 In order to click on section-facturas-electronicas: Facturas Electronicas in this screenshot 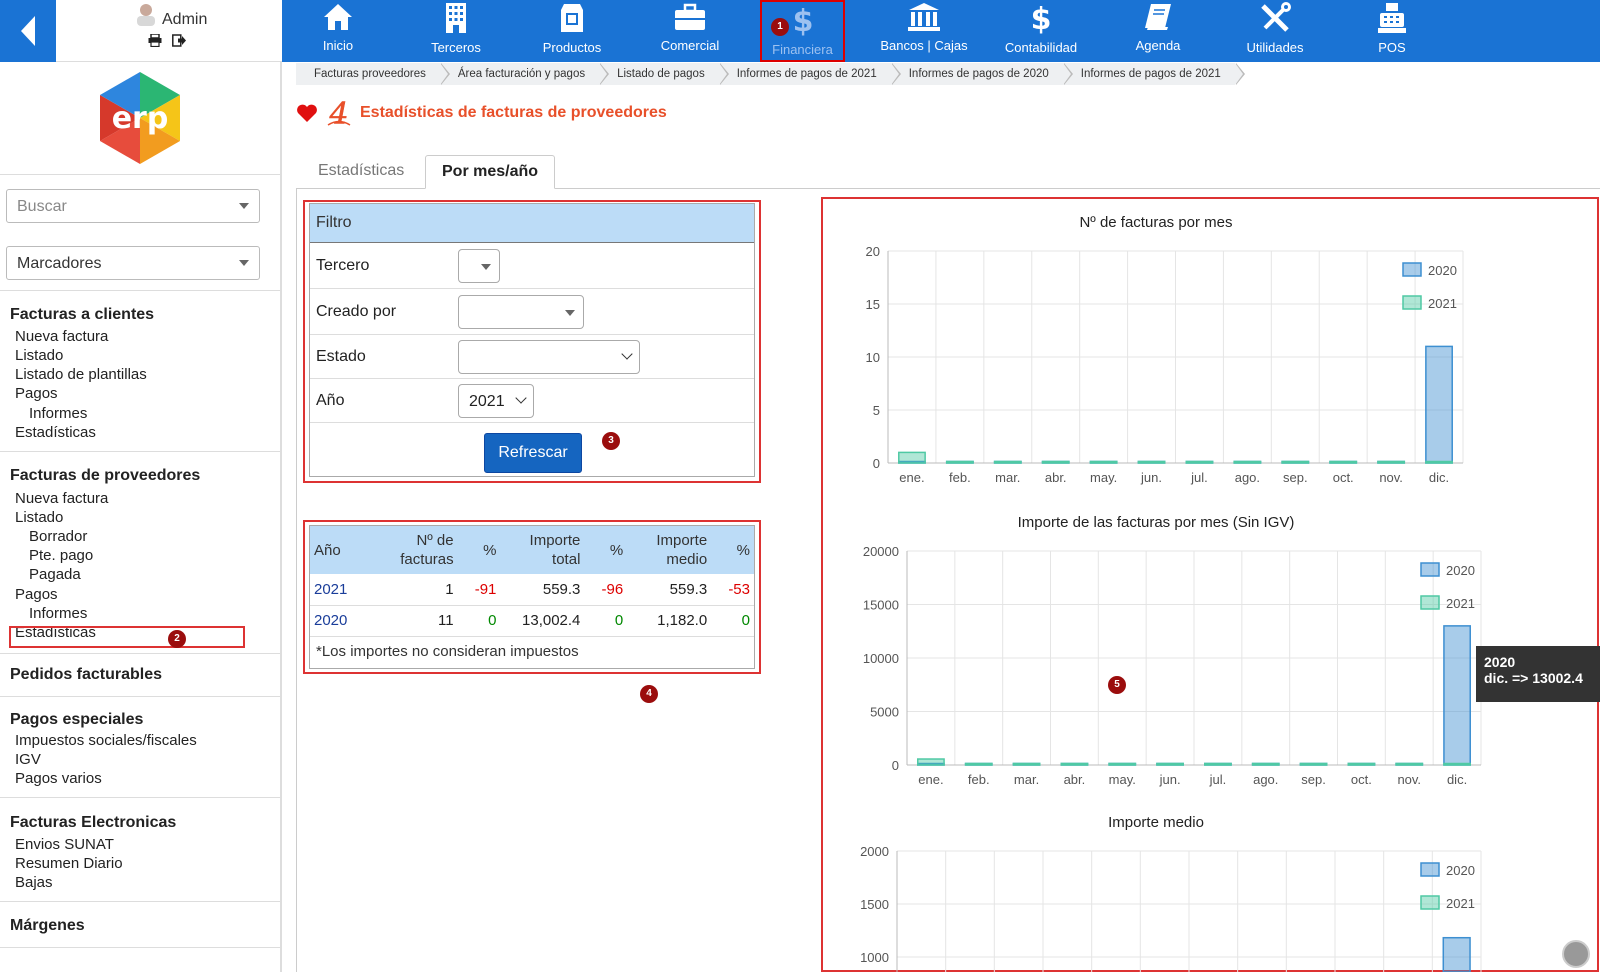, I will do `click(93, 823)`.